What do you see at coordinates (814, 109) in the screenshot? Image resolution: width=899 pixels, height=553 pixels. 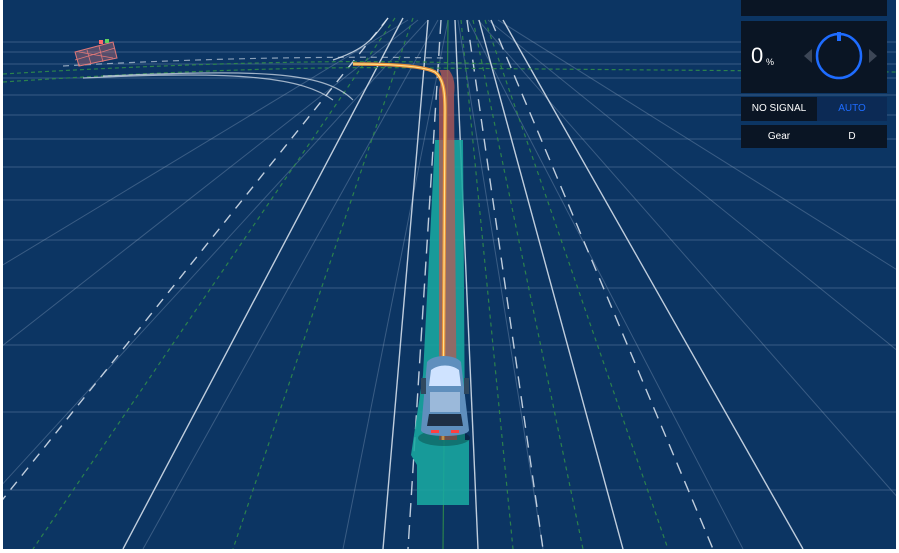 I see `driving-mode-row: NO SIGNAL AUTO` at bounding box center [814, 109].